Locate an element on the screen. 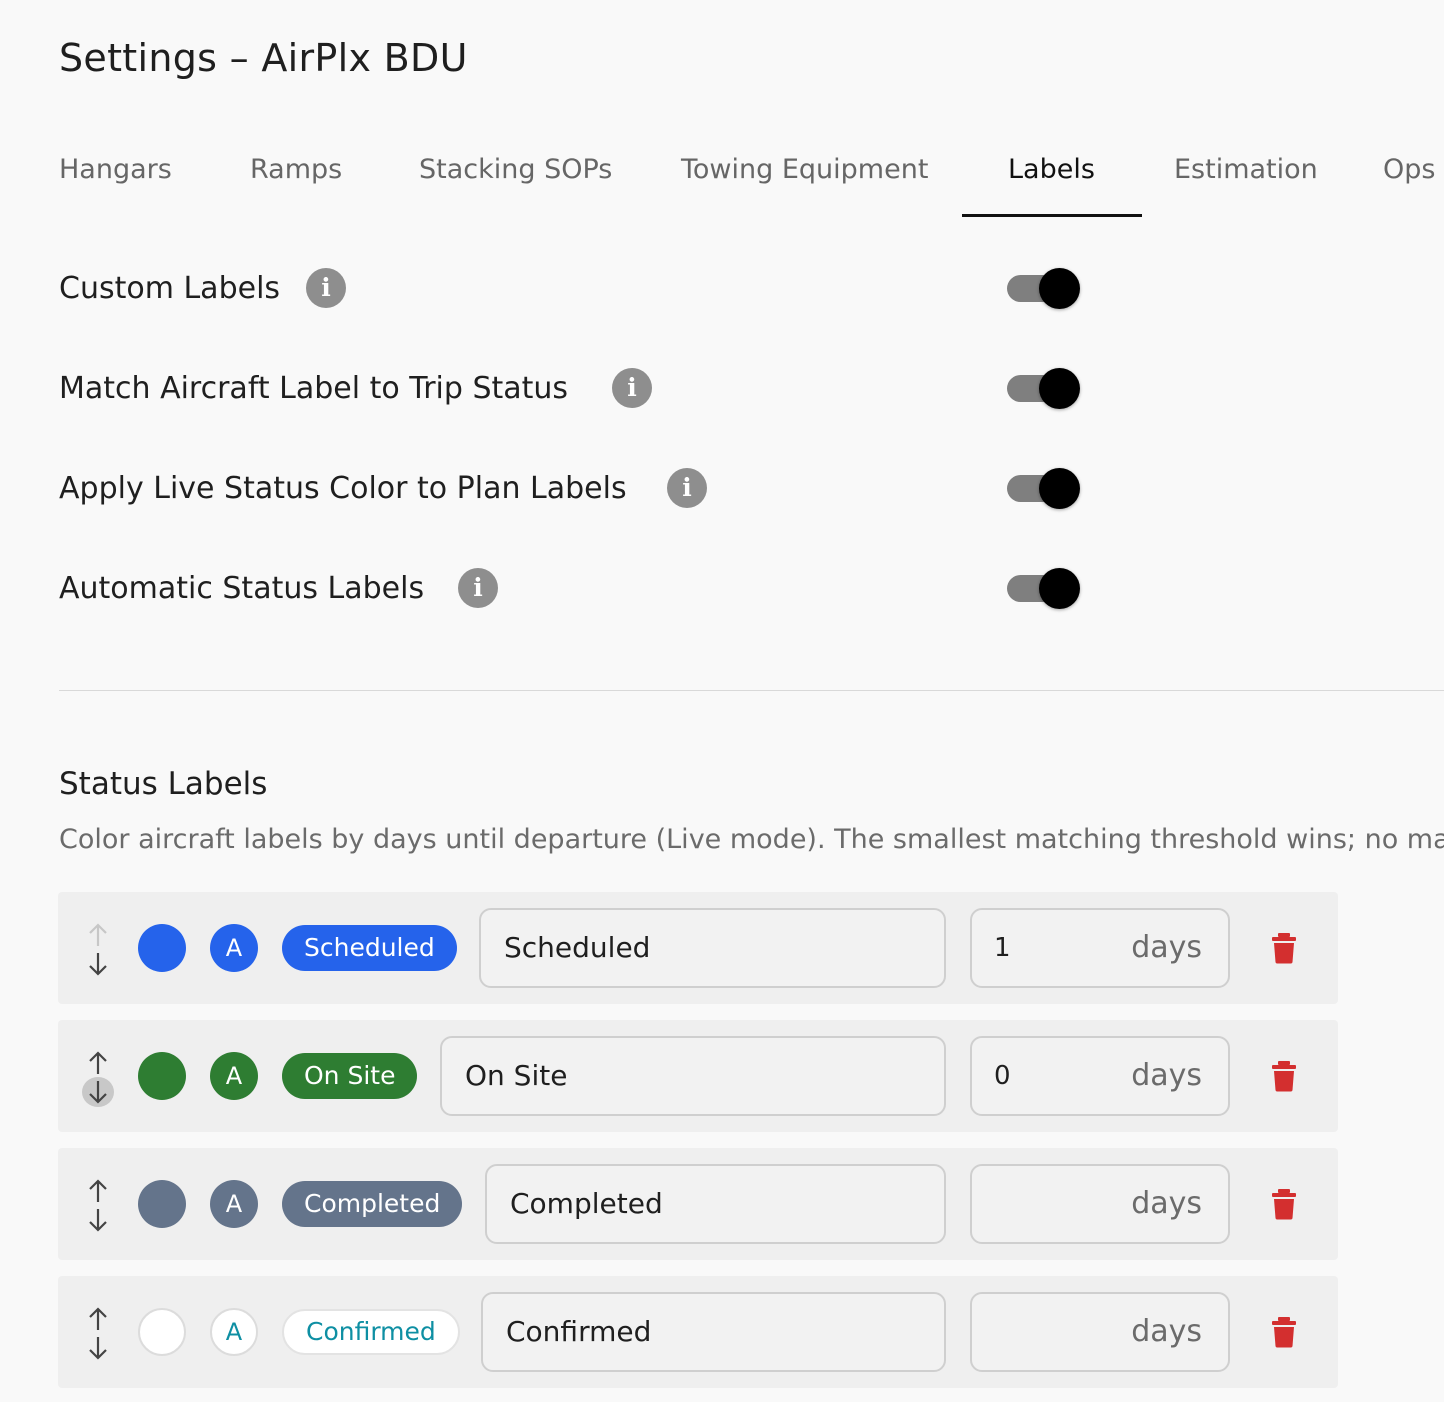 This screenshot has width=1444, height=1402. tab-ramps: Ramps is located at coordinates (296, 169).